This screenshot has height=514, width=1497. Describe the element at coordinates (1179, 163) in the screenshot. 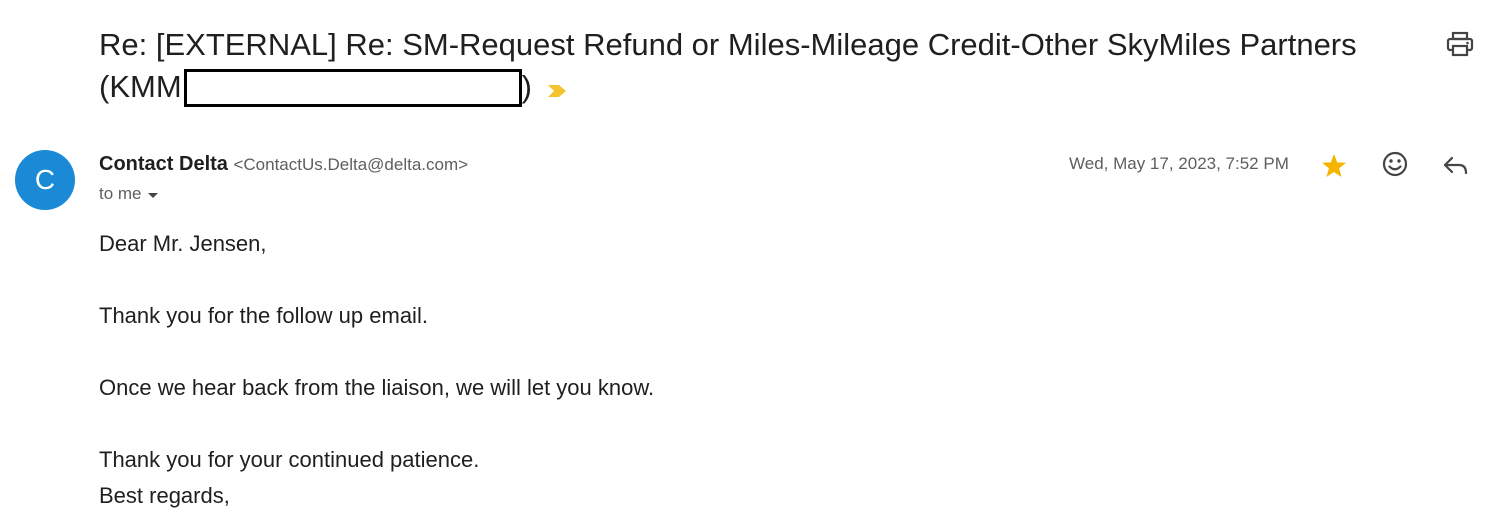

I see `email-timestamp: Wed, May 17, 2023, 7:52 PM` at that location.